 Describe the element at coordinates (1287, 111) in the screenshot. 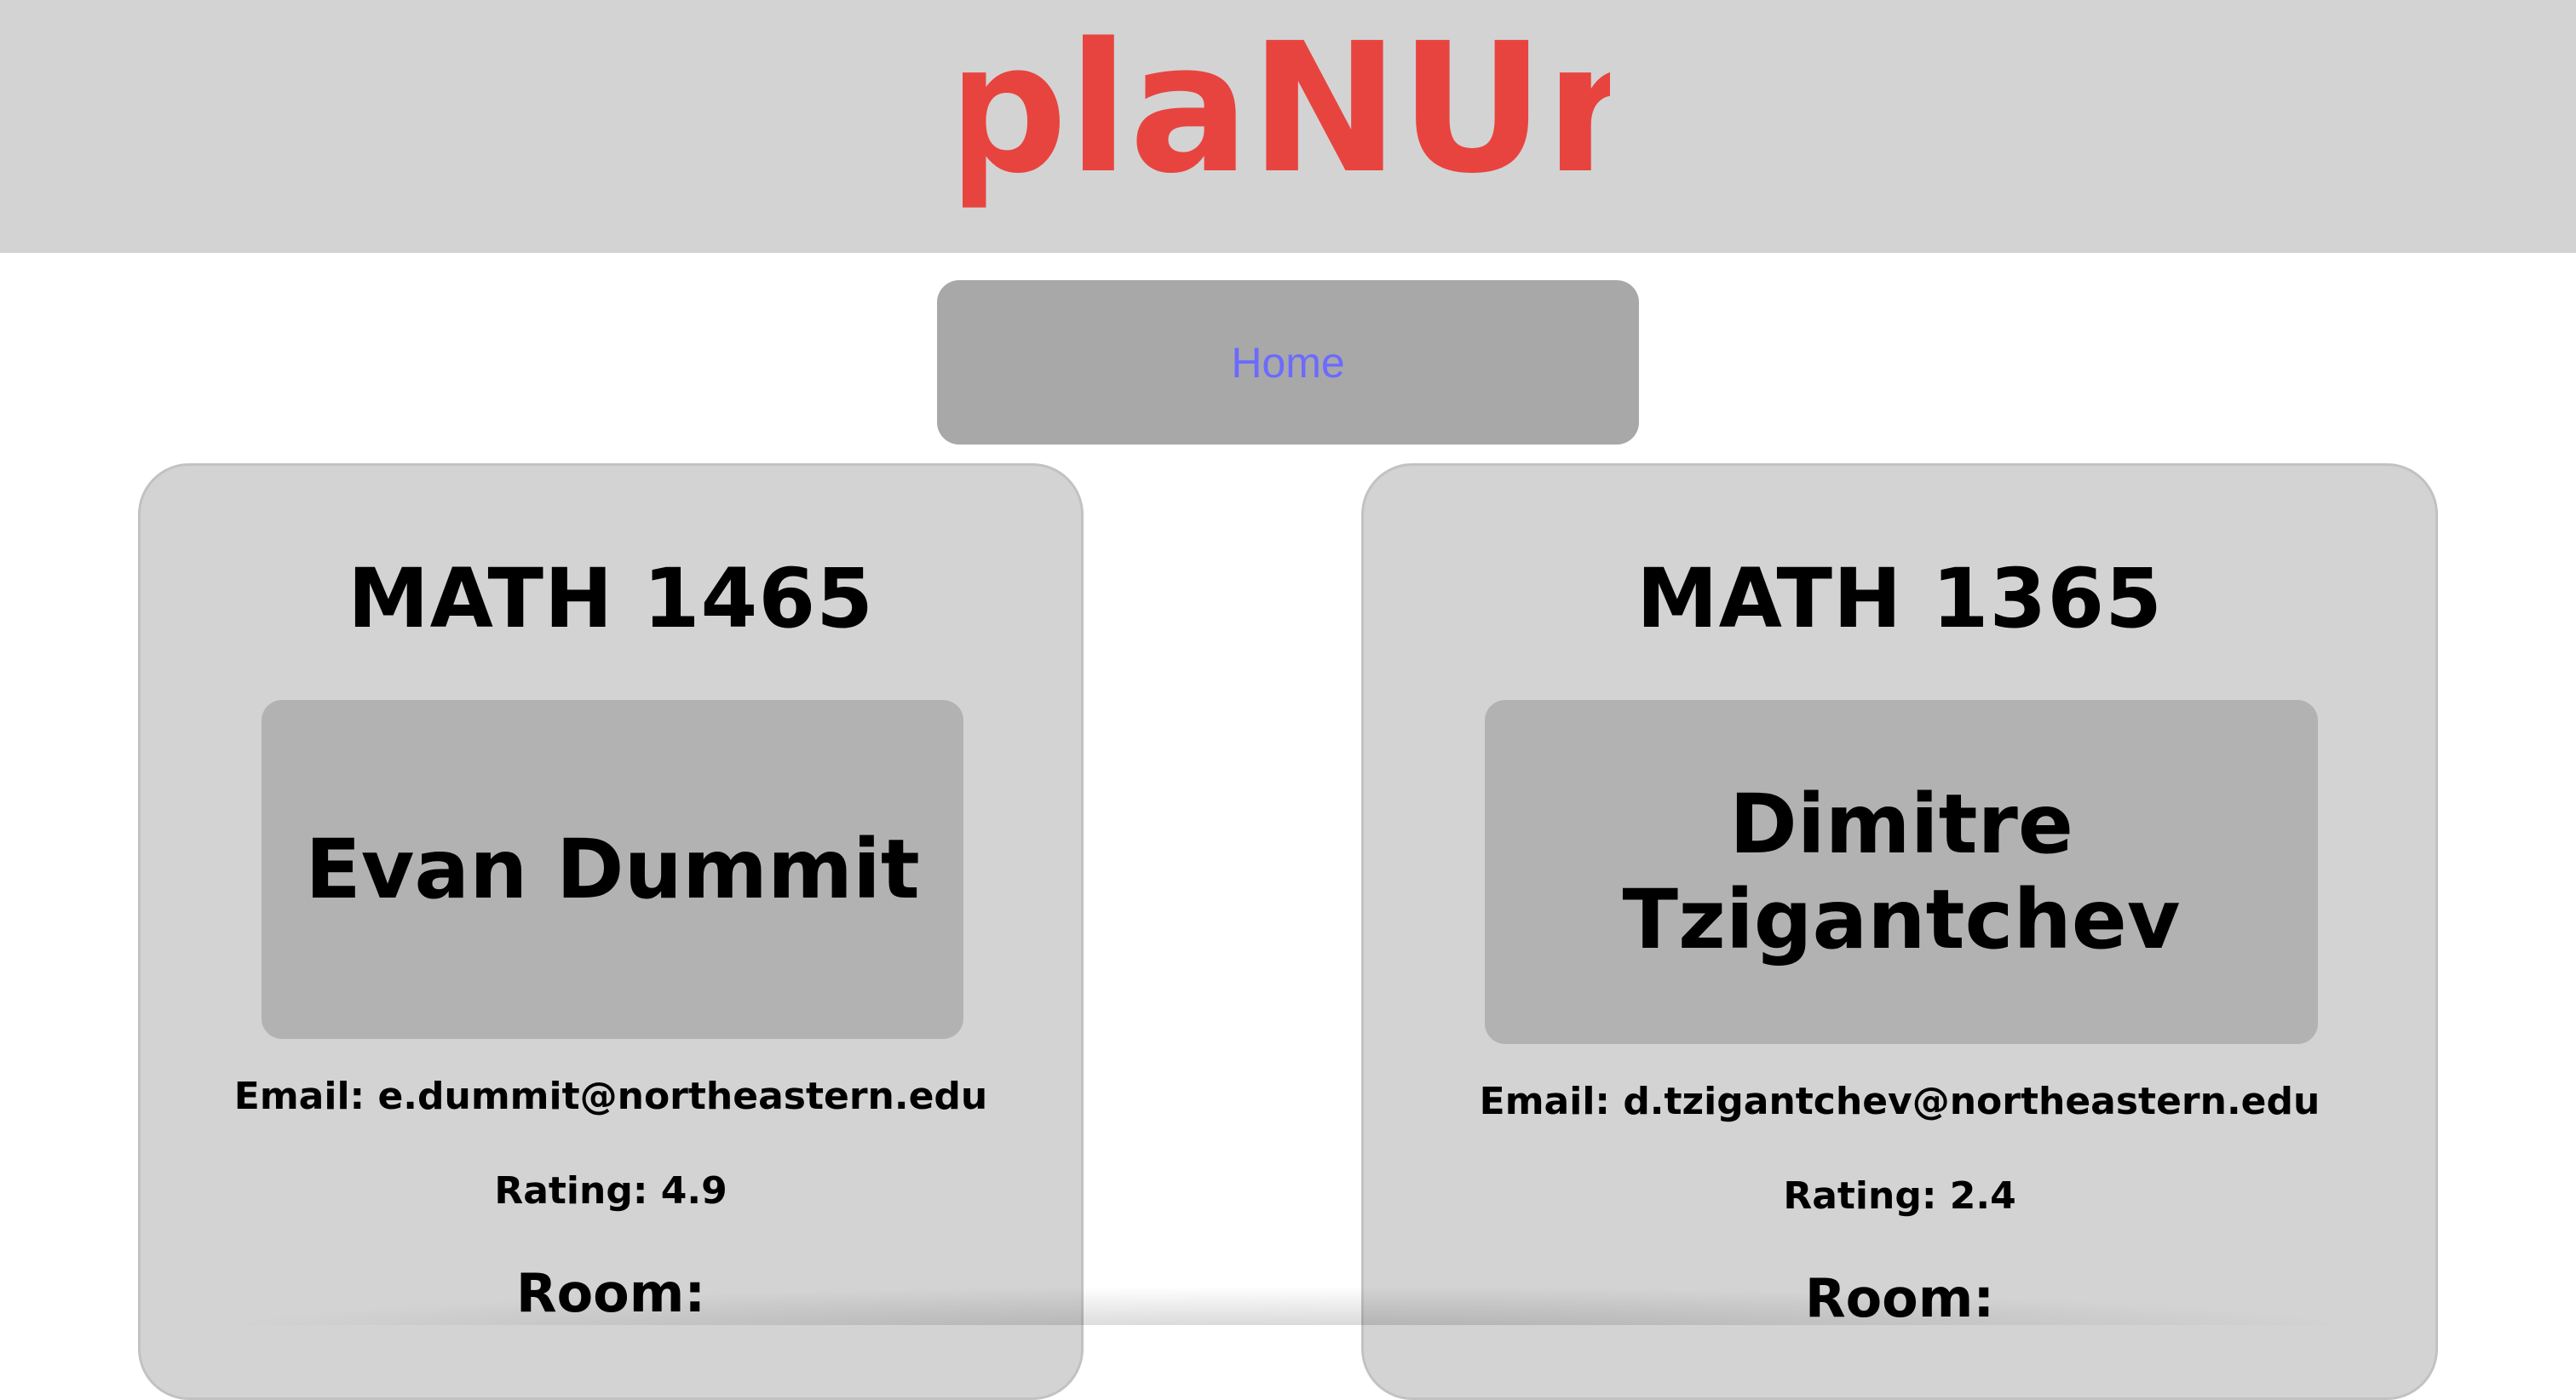

I see `logo-text: plaNUr` at that location.